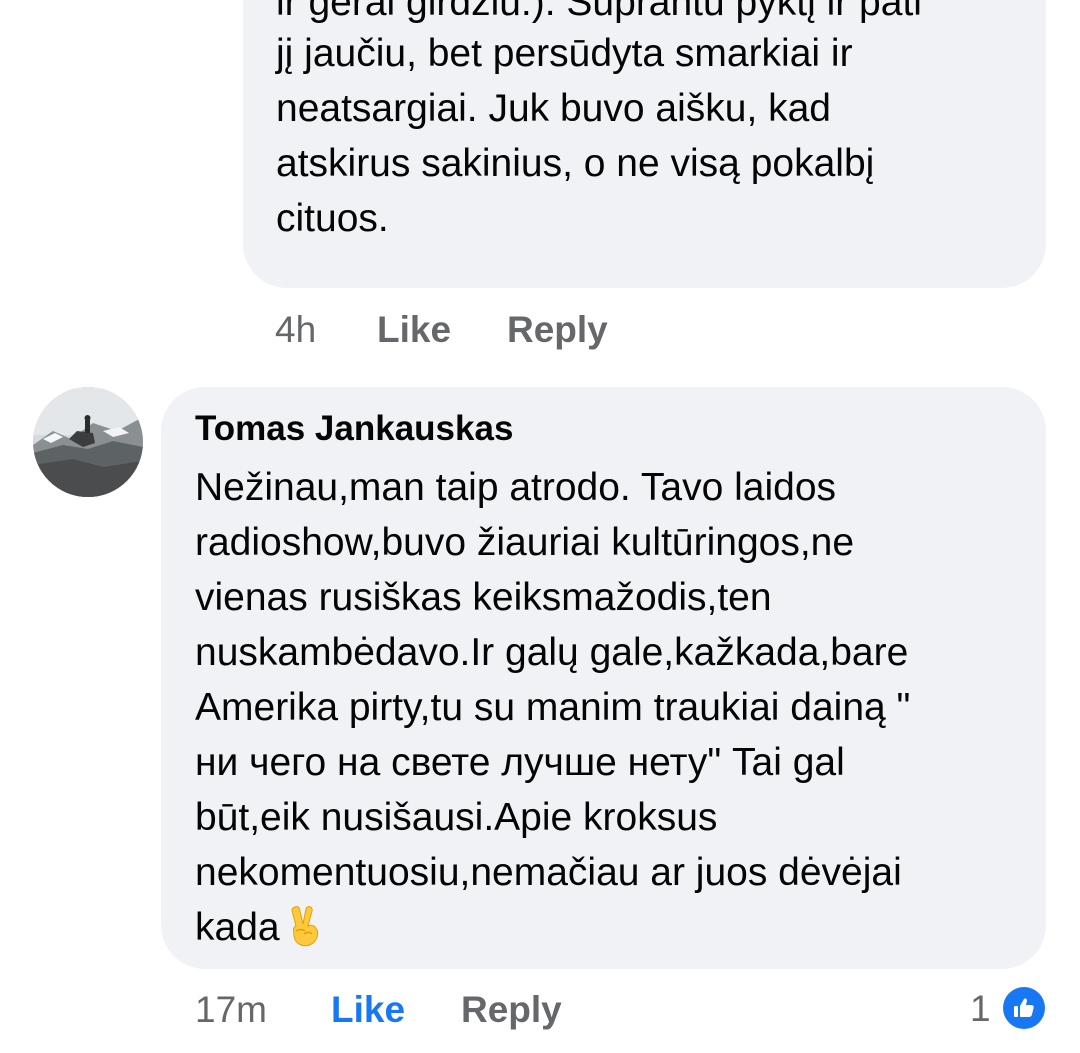 The width and height of the screenshot is (1080, 1053). Describe the element at coordinates (231, 1010) in the screenshot. I see `comment-timestamp: 17m` at that location.